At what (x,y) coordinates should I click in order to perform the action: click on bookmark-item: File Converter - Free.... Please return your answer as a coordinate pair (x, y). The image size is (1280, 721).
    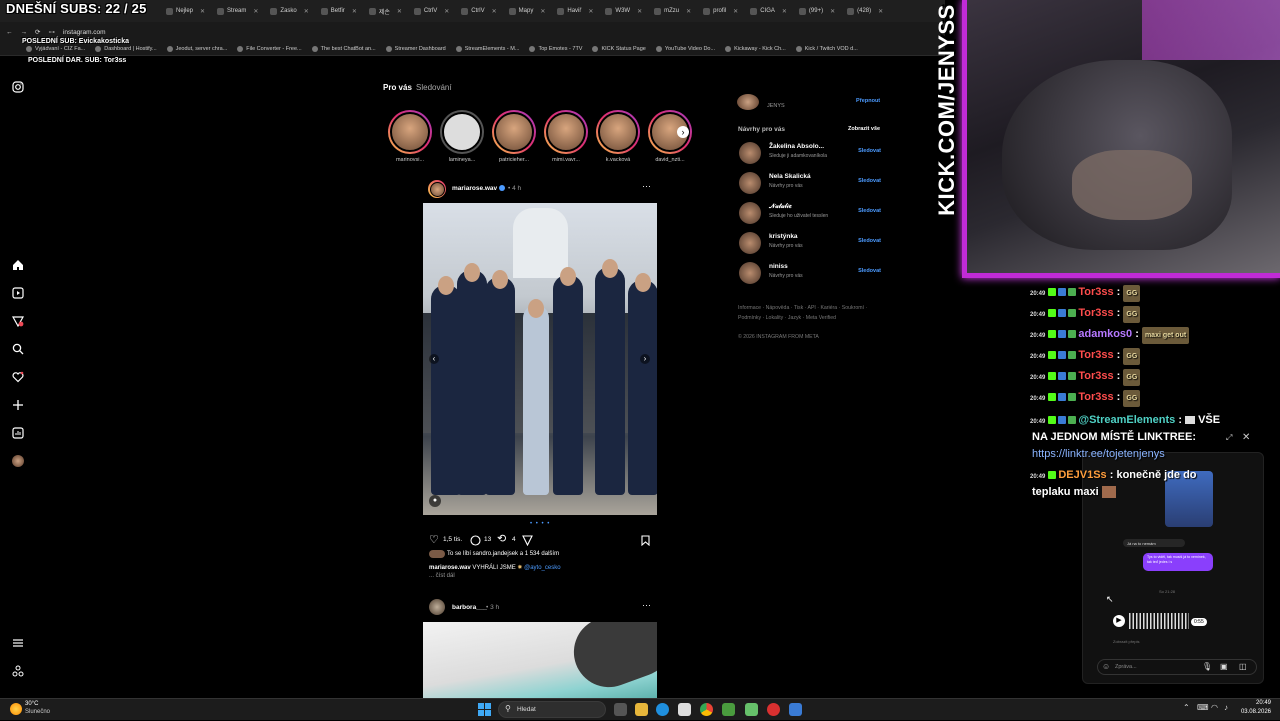
    Looking at the image, I should click on (269, 48).